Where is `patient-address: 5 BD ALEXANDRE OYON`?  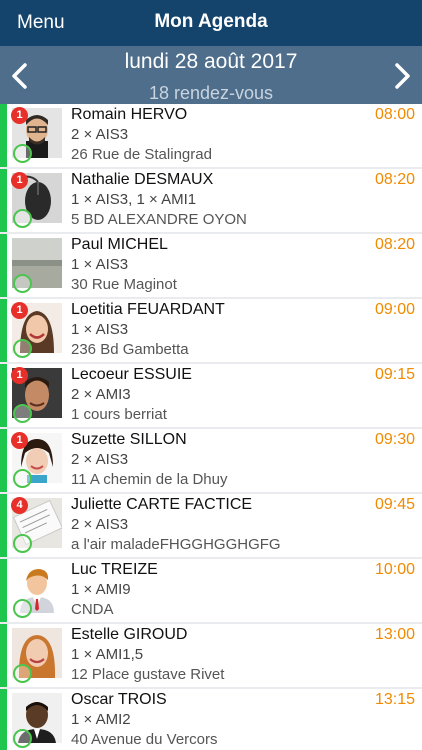
patient-address: 5 BD ALEXANDRE OYON is located at coordinates (159, 219).